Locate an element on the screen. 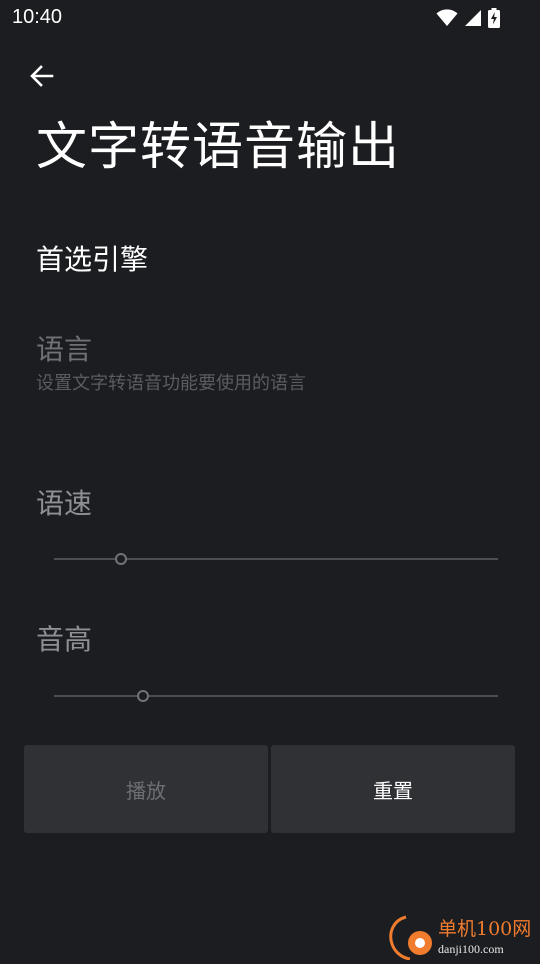 The width and height of the screenshot is (540, 964). status-time: 10:40 is located at coordinates (37, 17).